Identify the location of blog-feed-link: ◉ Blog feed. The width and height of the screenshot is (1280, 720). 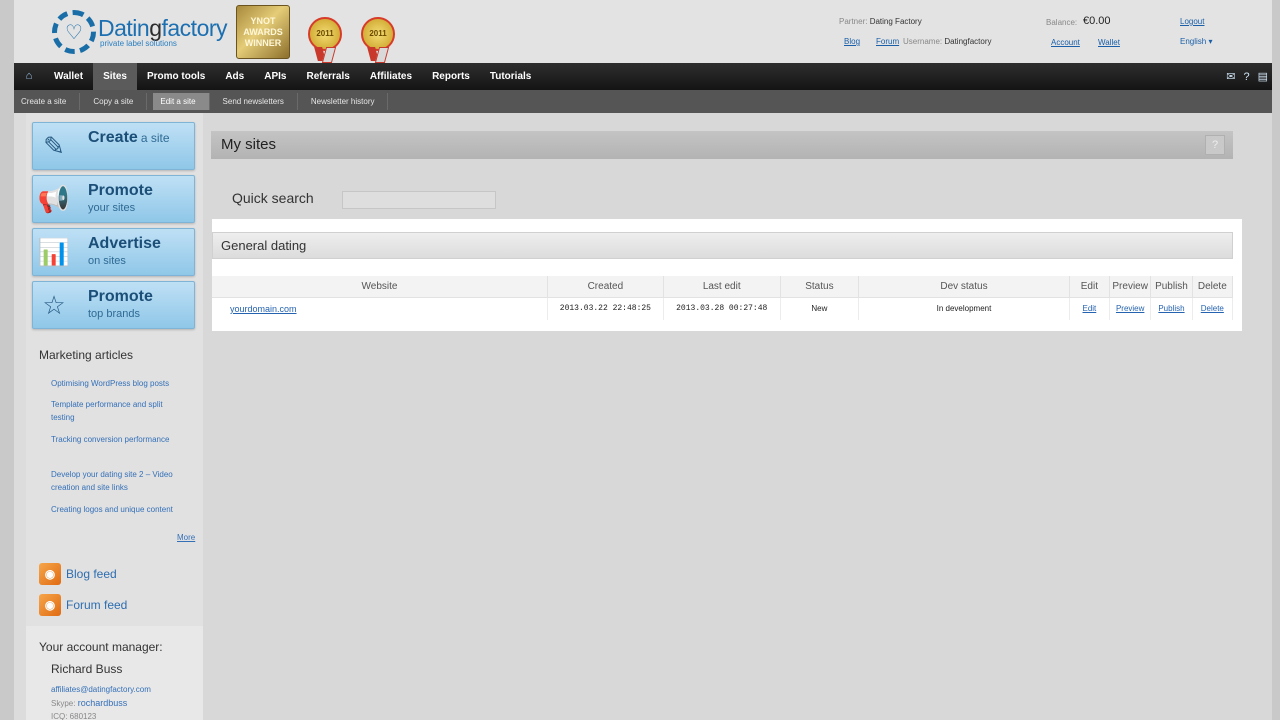
(78, 574).